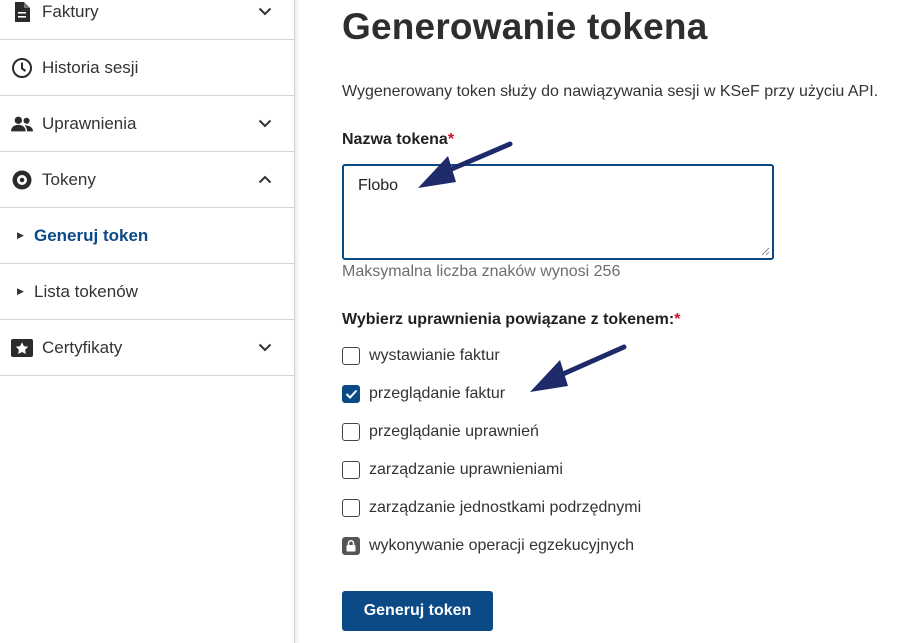  Describe the element at coordinates (525, 26) in the screenshot. I see `page-title: Generowanie tokena` at that location.